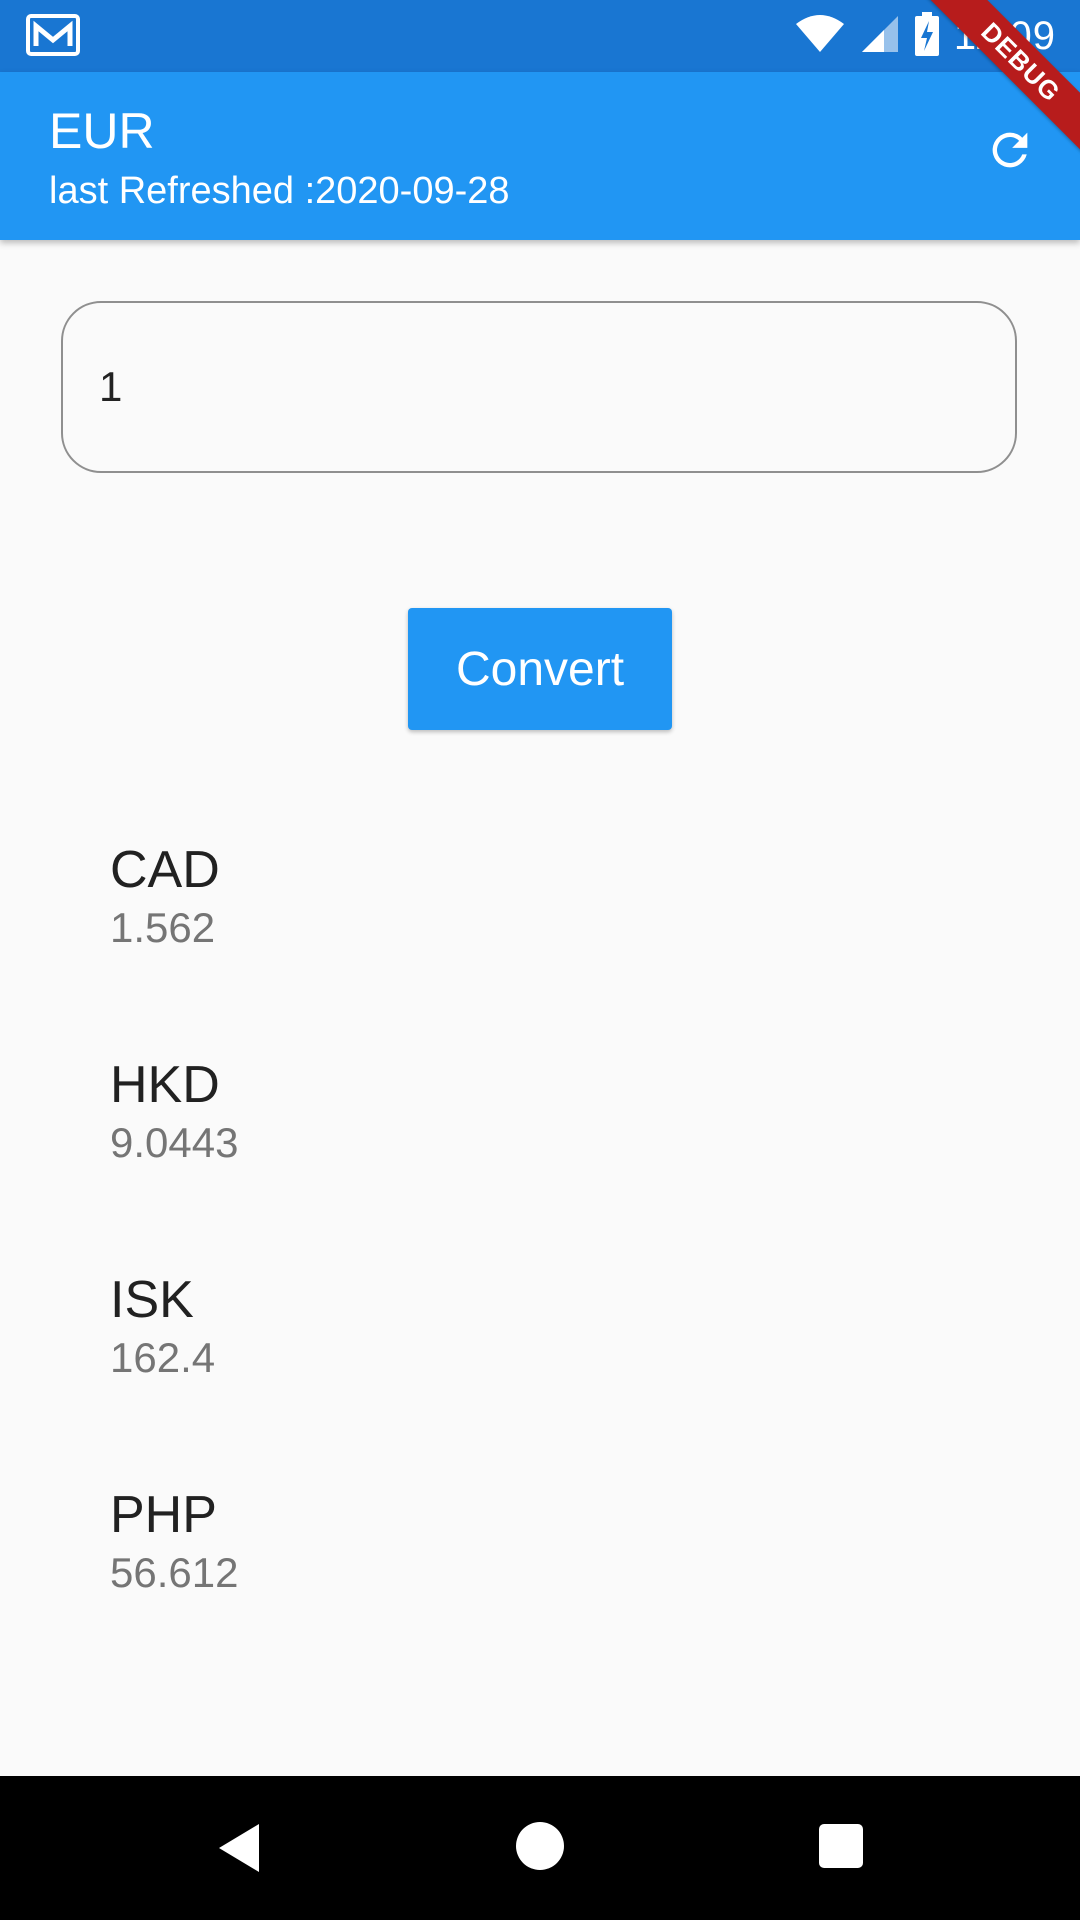  I want to click on currency-rate: 56.612, so click(174, 1572).